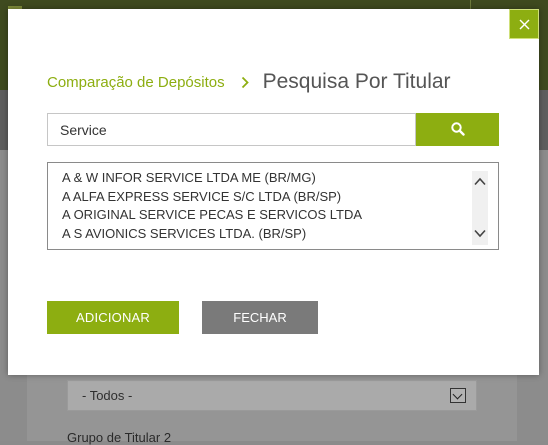  I want to click on cancel-button: FECHAR, so click(260, 317).